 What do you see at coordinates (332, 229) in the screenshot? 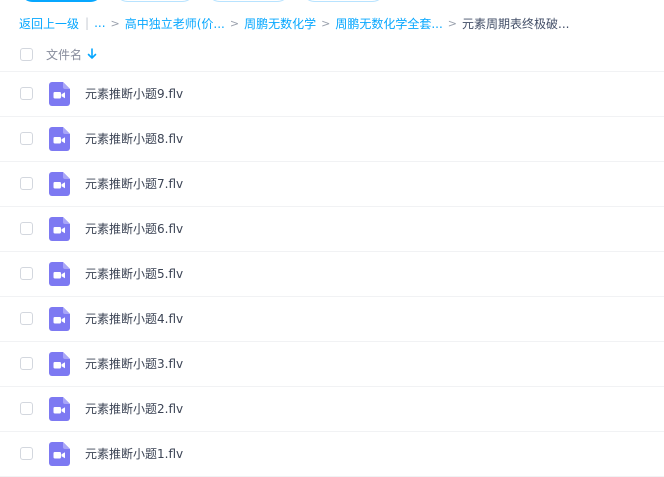
I see `file-row: 元素推断小题6.flv` at bounding box center [332, 229].